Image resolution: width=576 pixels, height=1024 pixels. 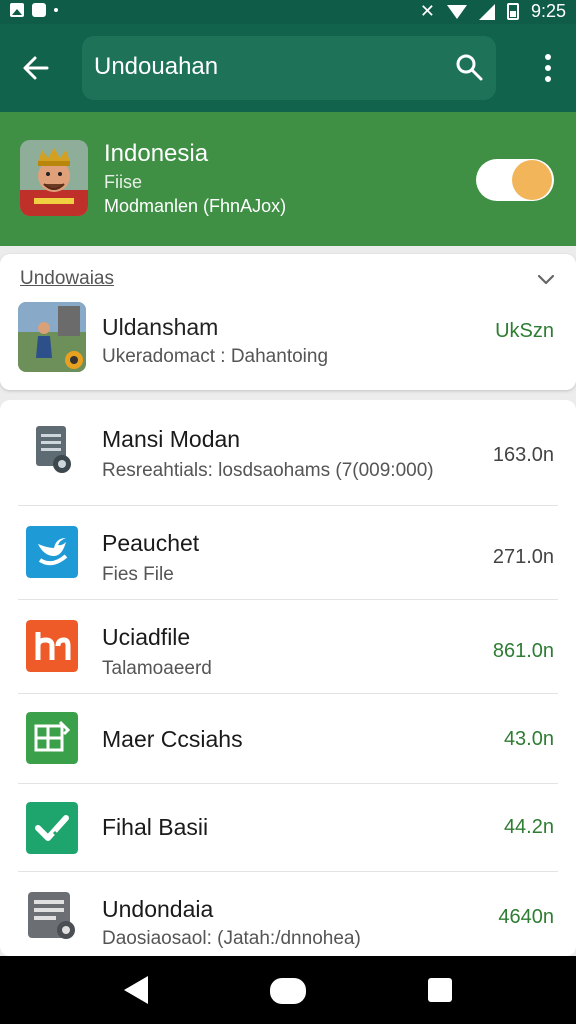 I want to click on section-title: Undowaias, so click(x=67, y=279).